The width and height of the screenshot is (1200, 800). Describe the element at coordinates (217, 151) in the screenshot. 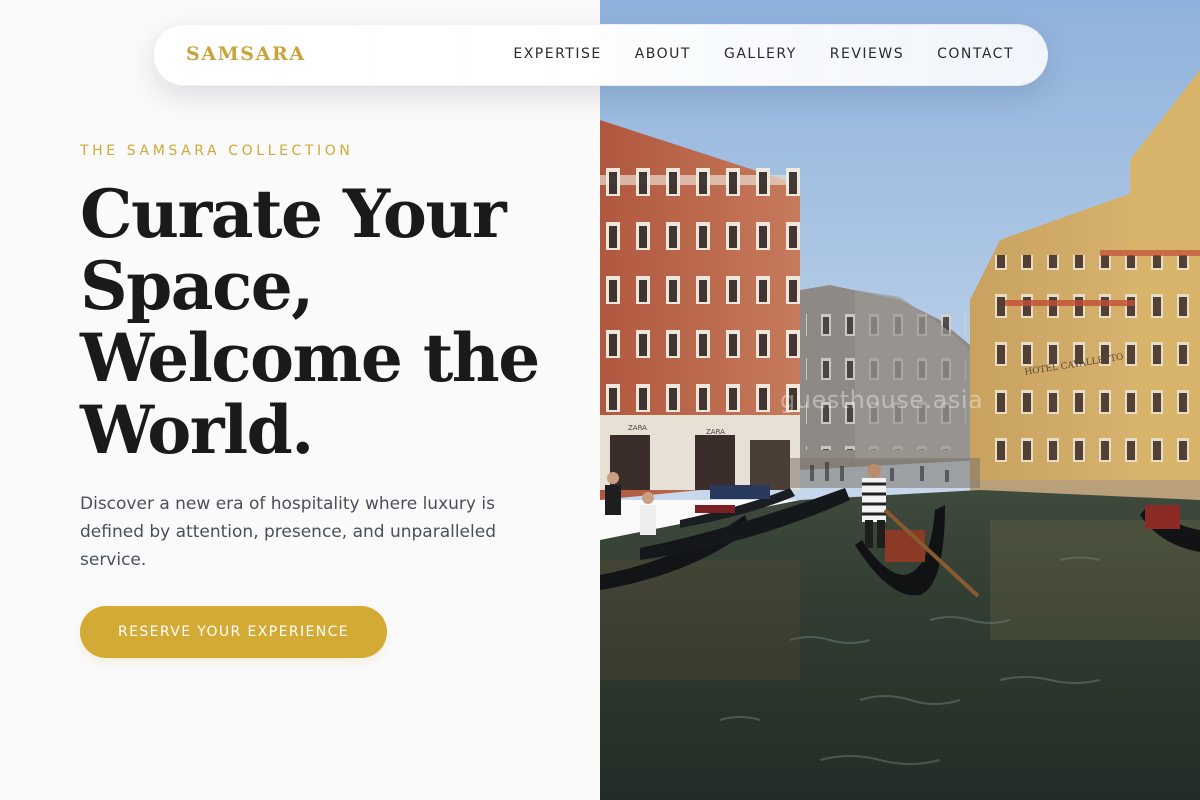

I see `hero-eyebrow: THE SAMSARA COLLECTION` at that location.